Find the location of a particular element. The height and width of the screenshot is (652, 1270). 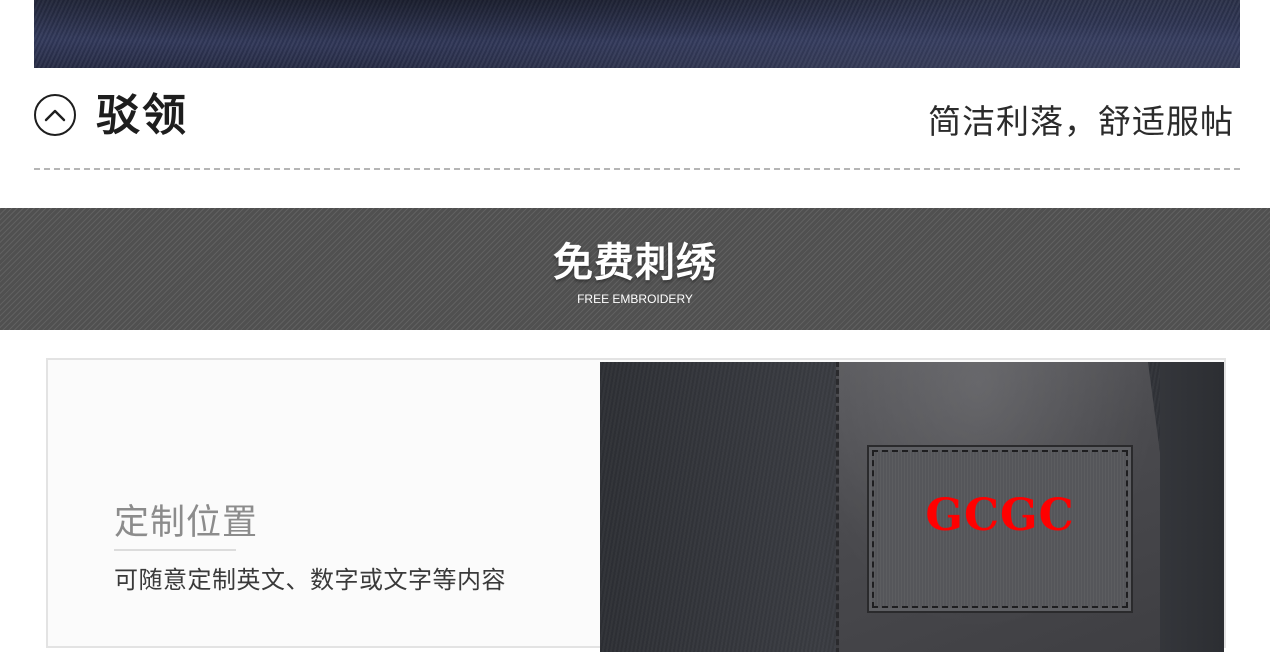

dashed-divider is located at coordinates (637, 169).